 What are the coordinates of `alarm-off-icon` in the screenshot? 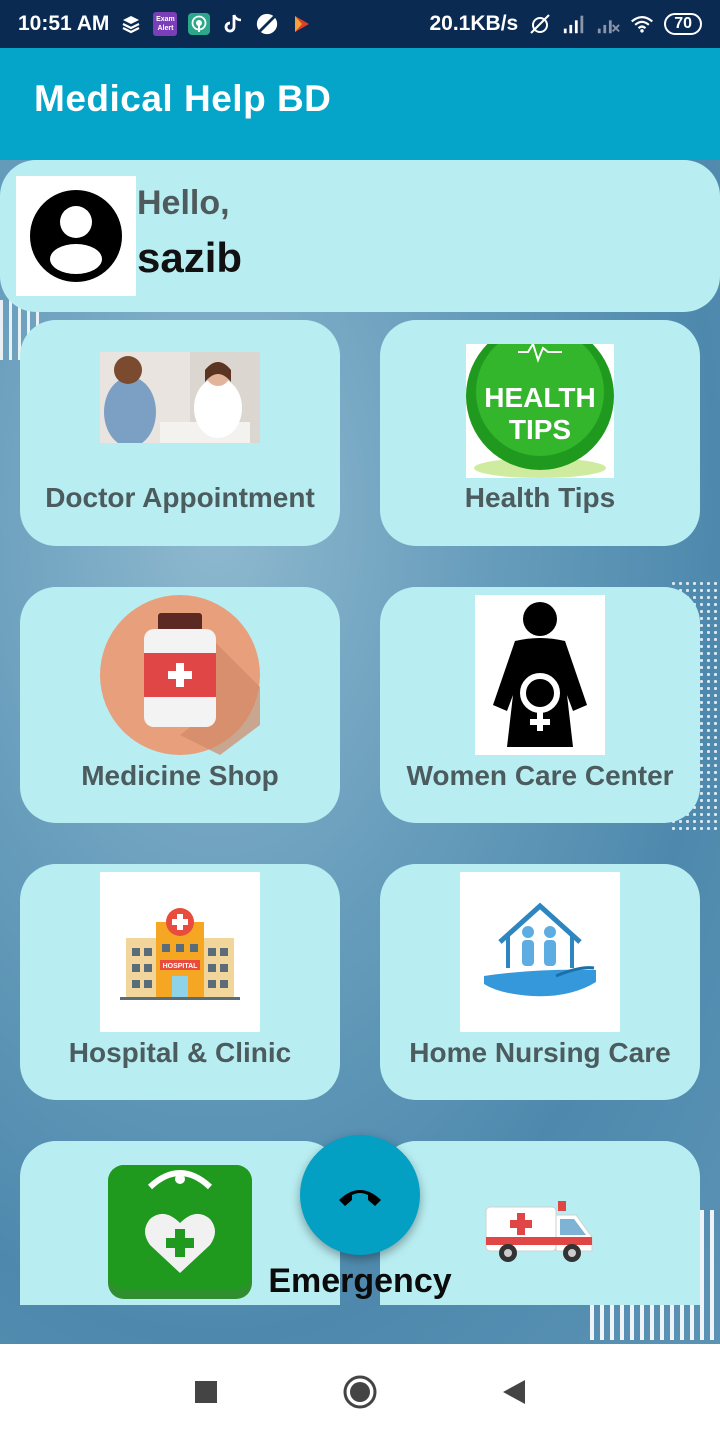 It's located at (540, 24).